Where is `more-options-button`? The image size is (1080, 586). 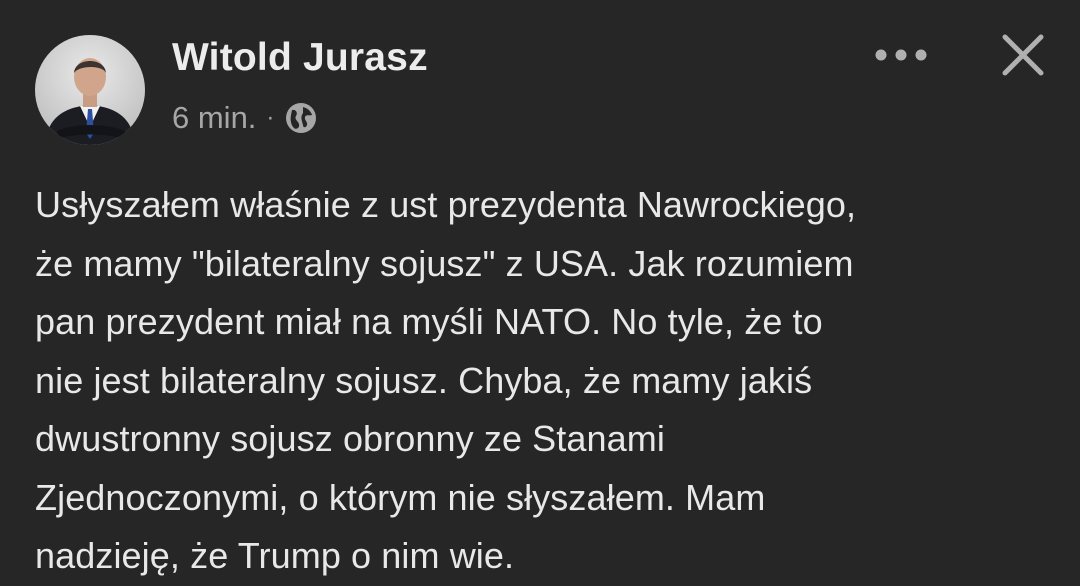
more-options-button is located at coordinates (901, 55).